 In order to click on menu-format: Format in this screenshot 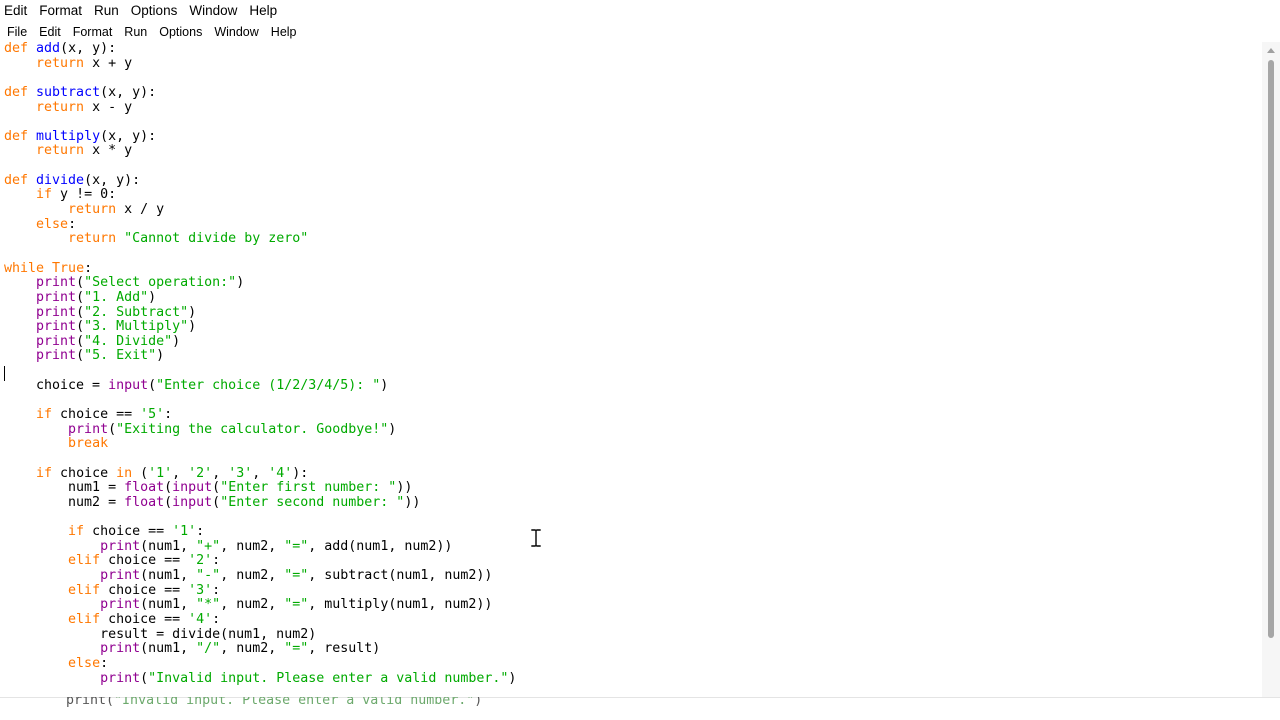, I will do `click(93, 32)`.